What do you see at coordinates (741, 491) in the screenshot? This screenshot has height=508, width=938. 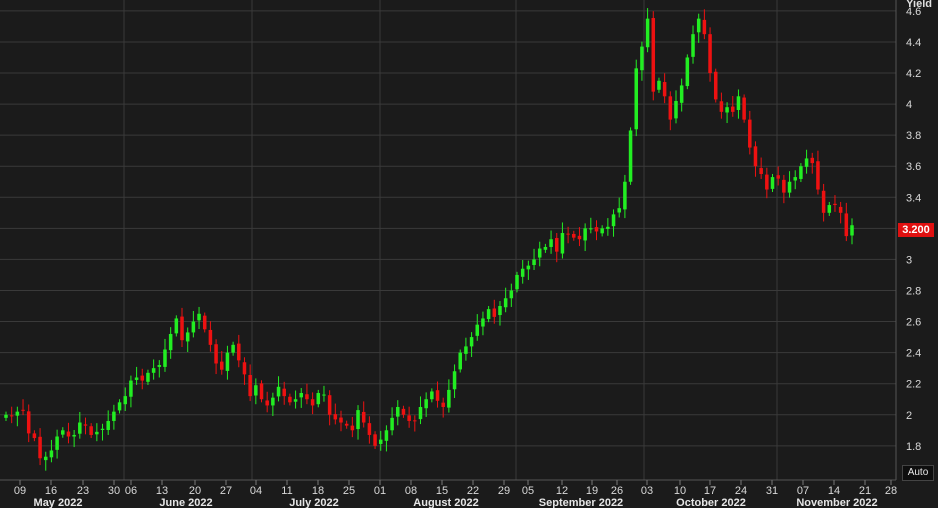 I see `x-tick-label: 24` at bounding box center [741, 491].